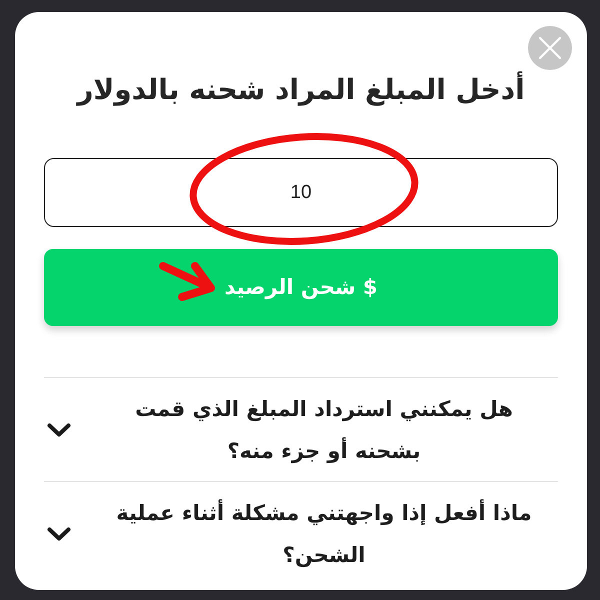 Image resolution: width=600 pixels, height=600 pixels. I want to click on faq-question: هل يمكنني استرداد المبلغ الذي قمت بشحنه أو جزء منه؟, so click(324, 431).